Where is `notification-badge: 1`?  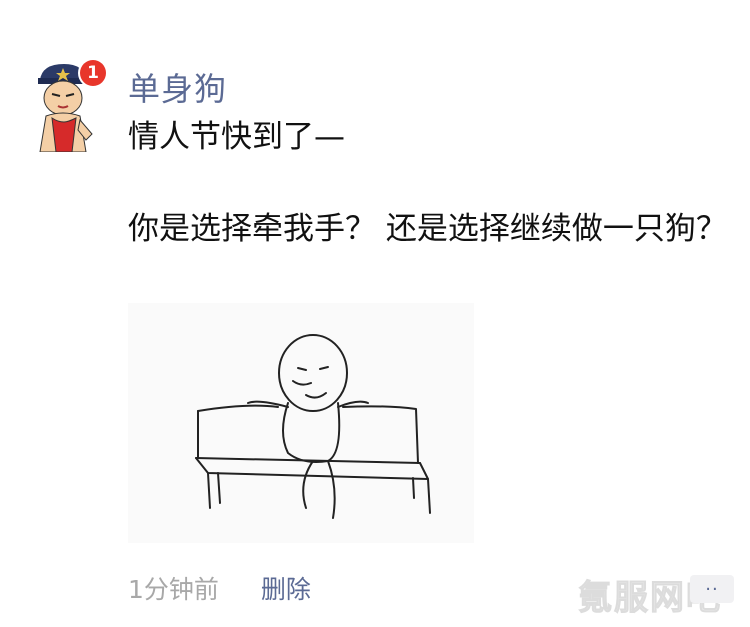
notification-badge: 1 is located at coordinates (93, 73).